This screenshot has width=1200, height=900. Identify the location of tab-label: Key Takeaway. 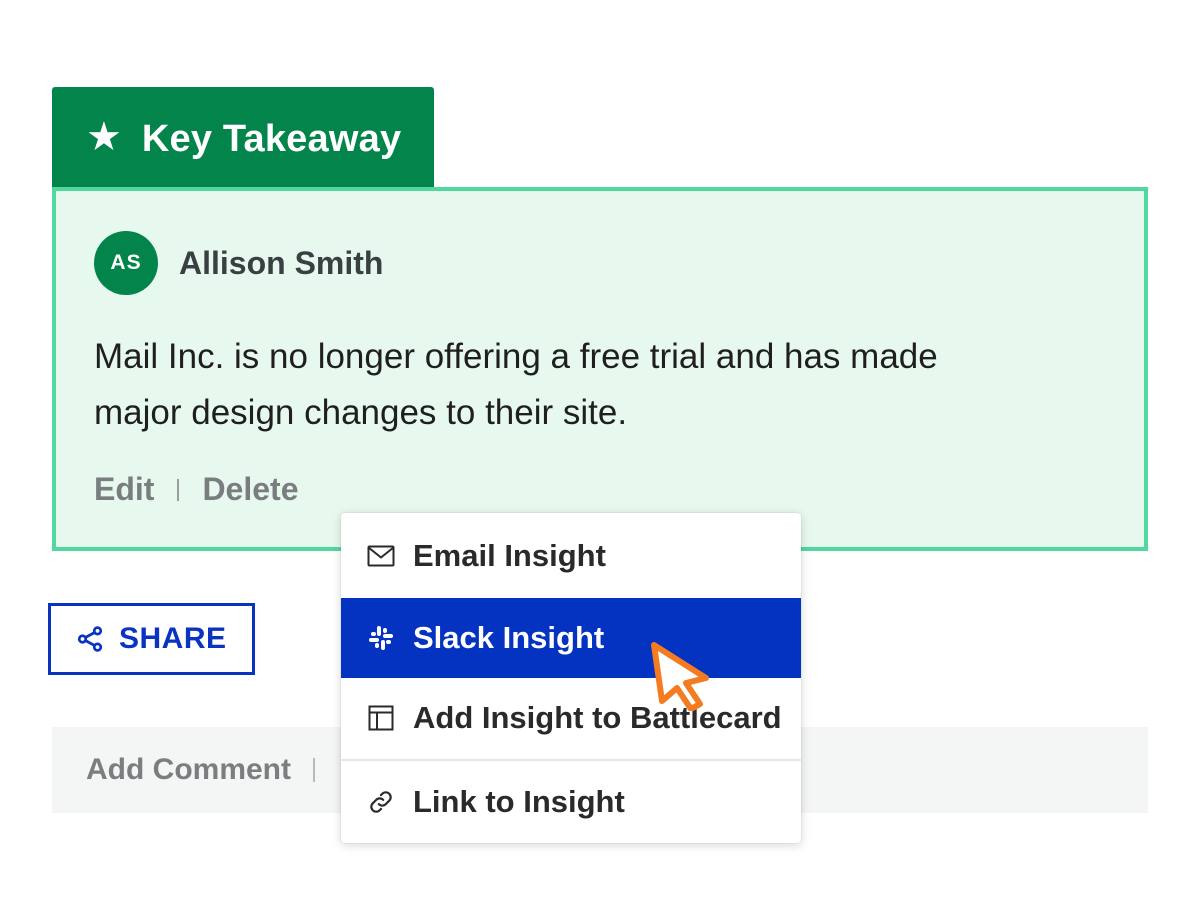
(271, 138).